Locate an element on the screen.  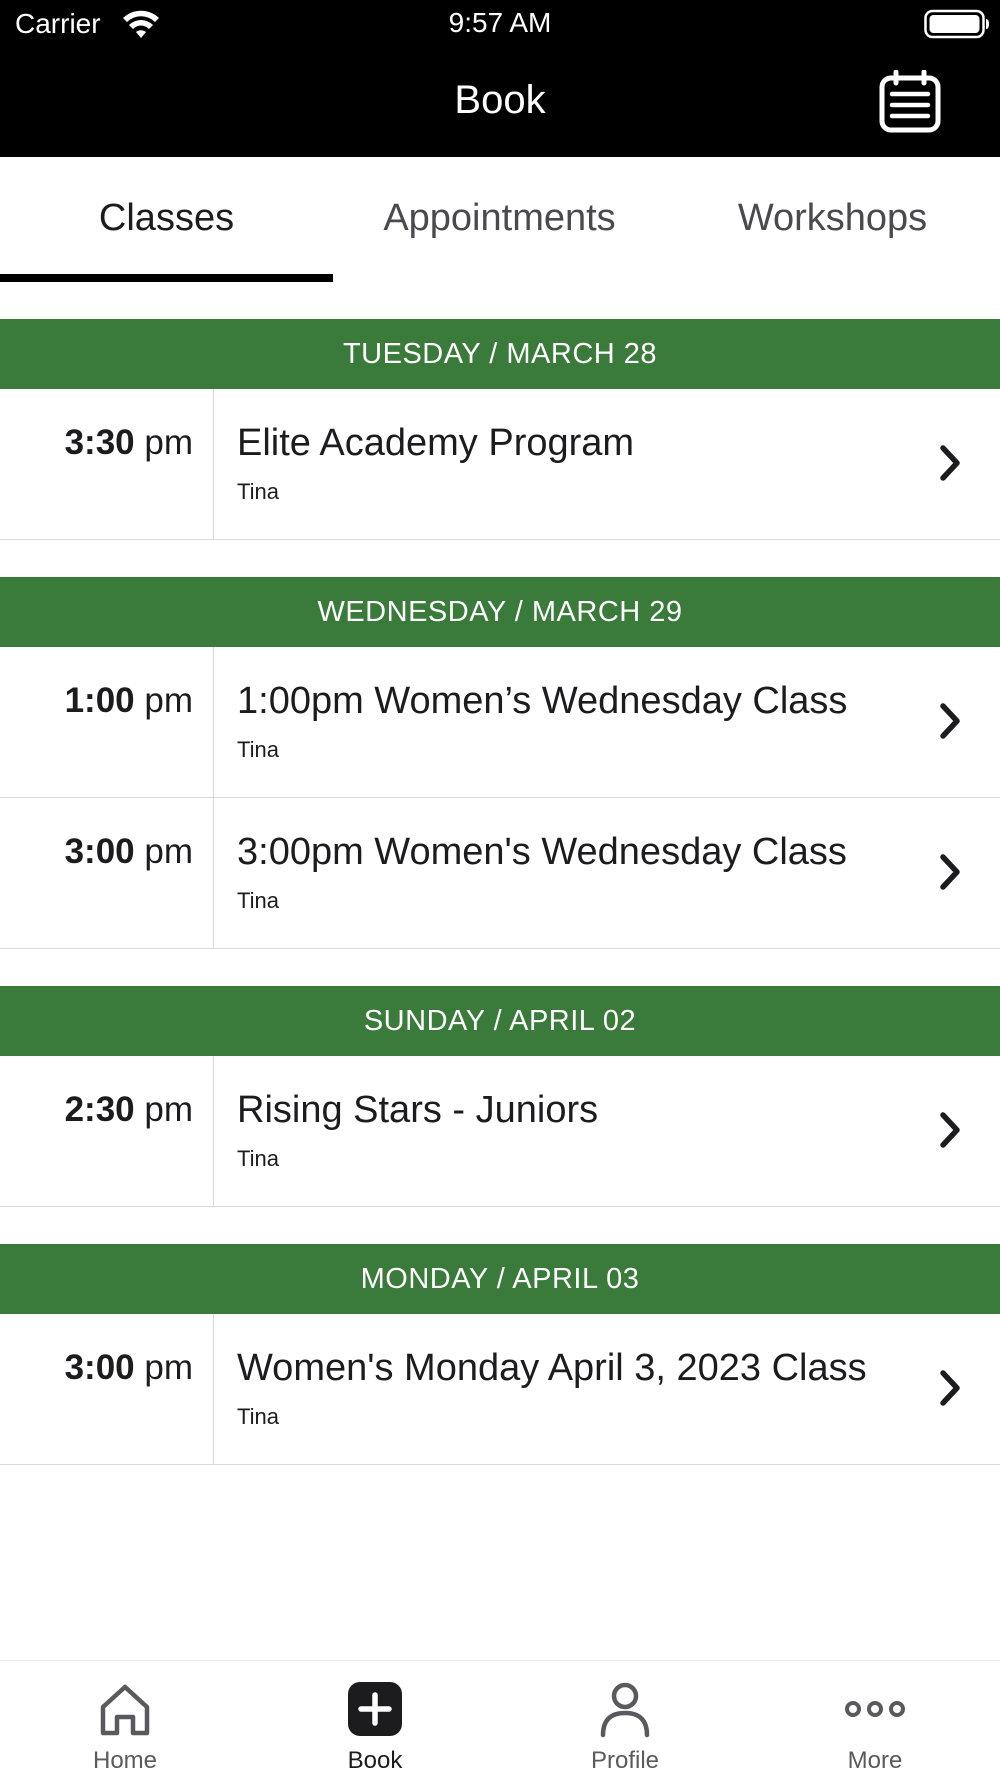
tab-appointments: Appointments is located at coordinates (499, 220).